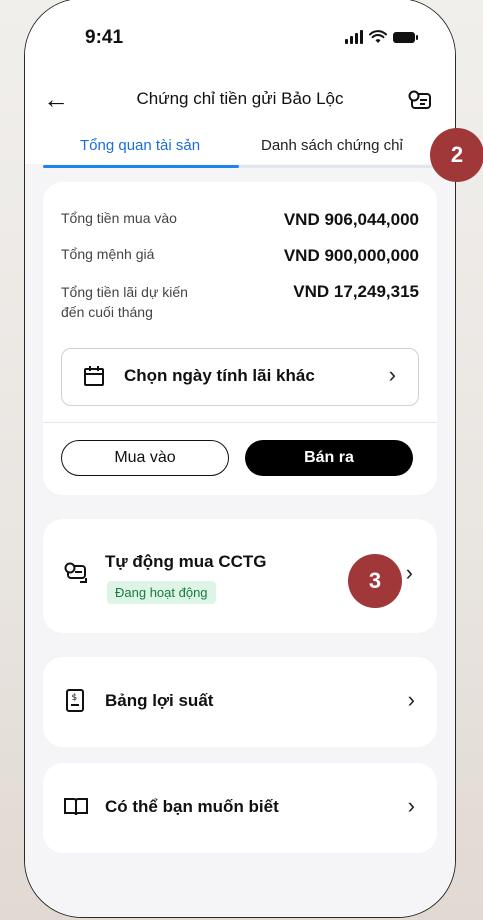 The width and height of the screenshot is (483, 920). I want to click on status-badge: Đang hoạt động, so click(161, 592).